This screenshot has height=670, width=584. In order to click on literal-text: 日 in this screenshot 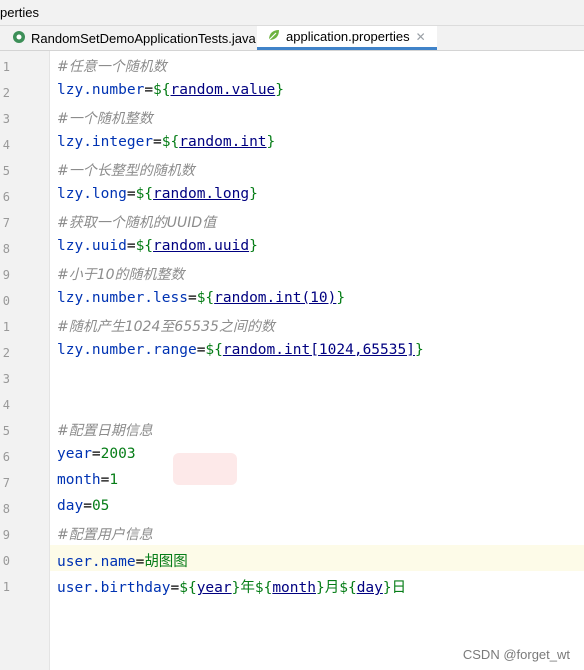, I will do `click(399, 588)`.